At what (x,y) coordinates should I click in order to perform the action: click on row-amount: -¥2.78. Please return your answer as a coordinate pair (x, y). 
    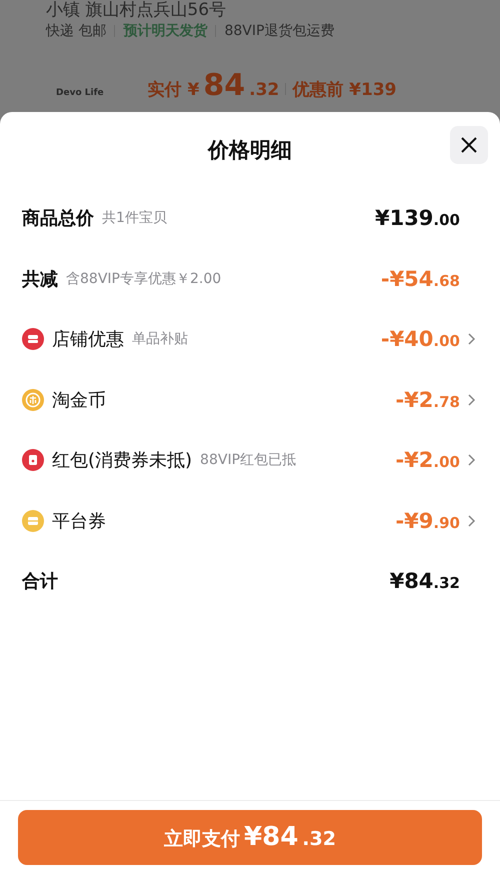
    Looking at the image, I should click on (427, 400).